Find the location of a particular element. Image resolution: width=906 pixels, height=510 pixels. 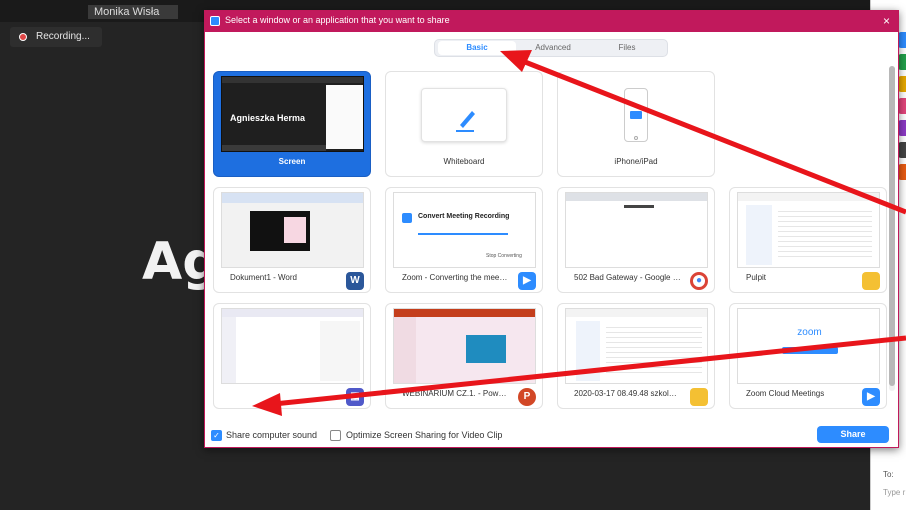

arrow-head is located at coordinates (267, 404).